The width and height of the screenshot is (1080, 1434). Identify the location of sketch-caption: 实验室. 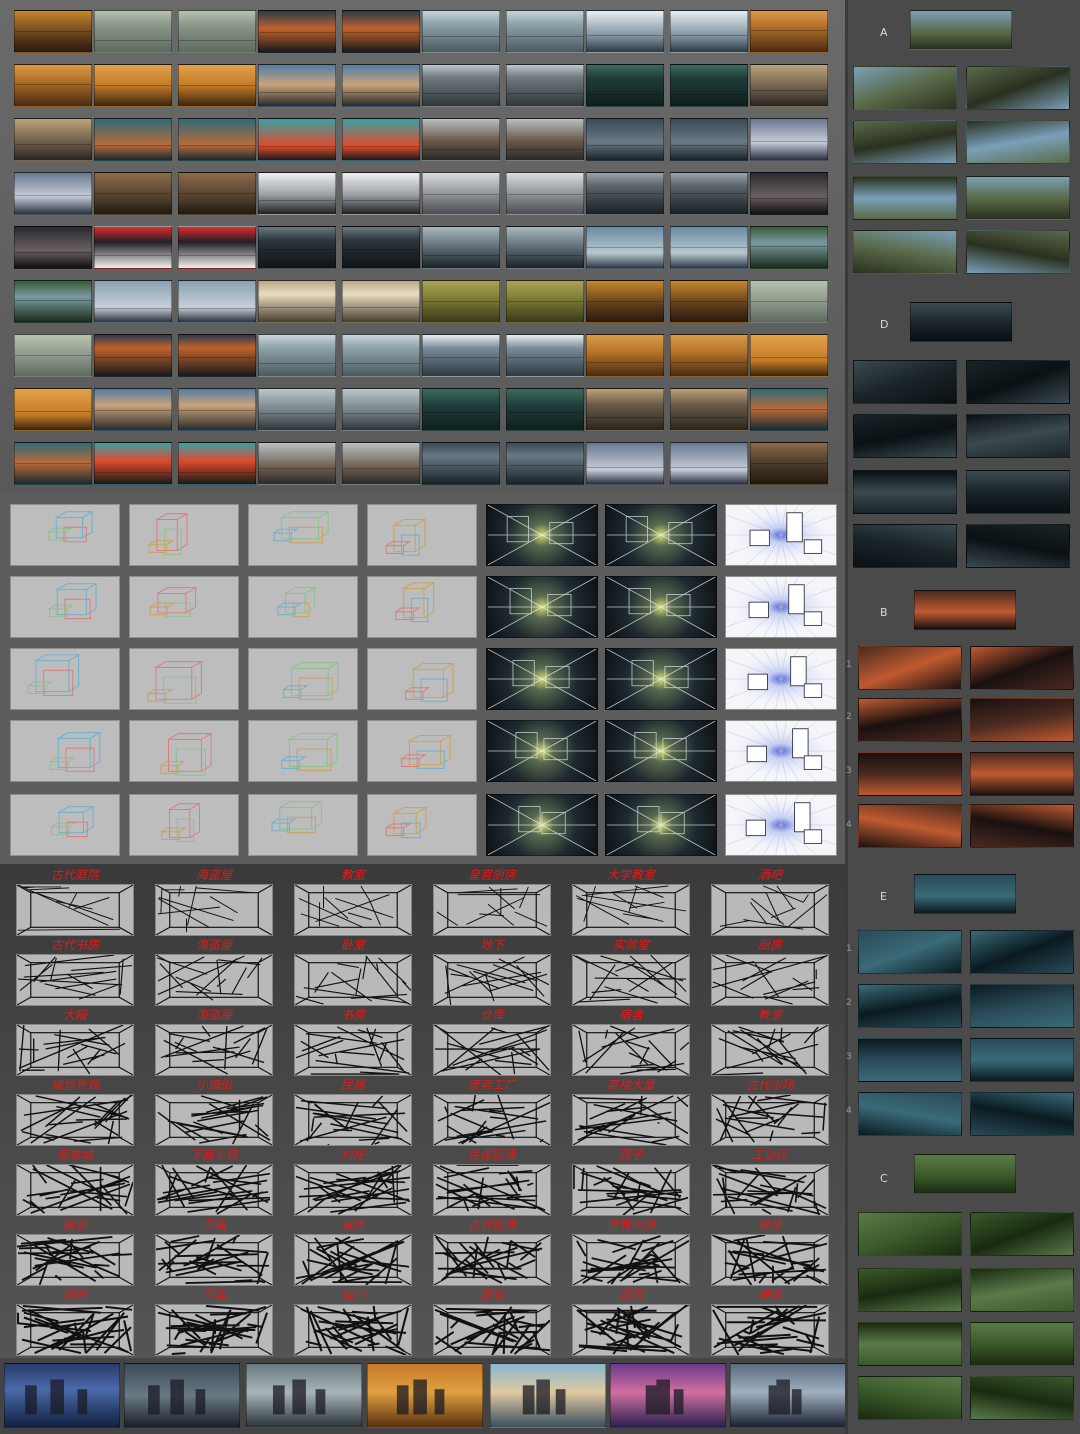
(630, 945).